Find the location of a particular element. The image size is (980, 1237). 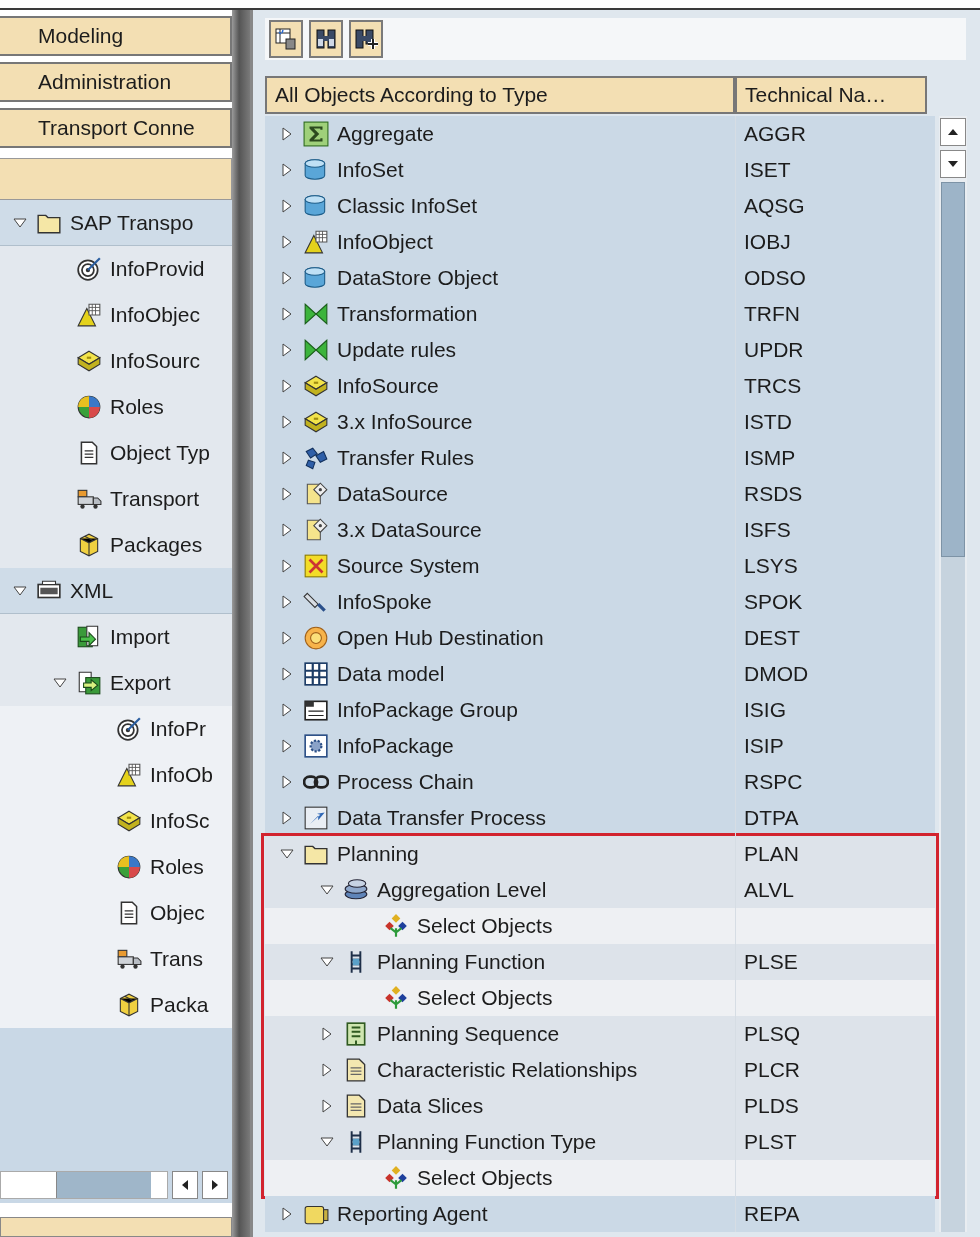

table-row: InfoSource TRCS is located at coordinates (600, 386).